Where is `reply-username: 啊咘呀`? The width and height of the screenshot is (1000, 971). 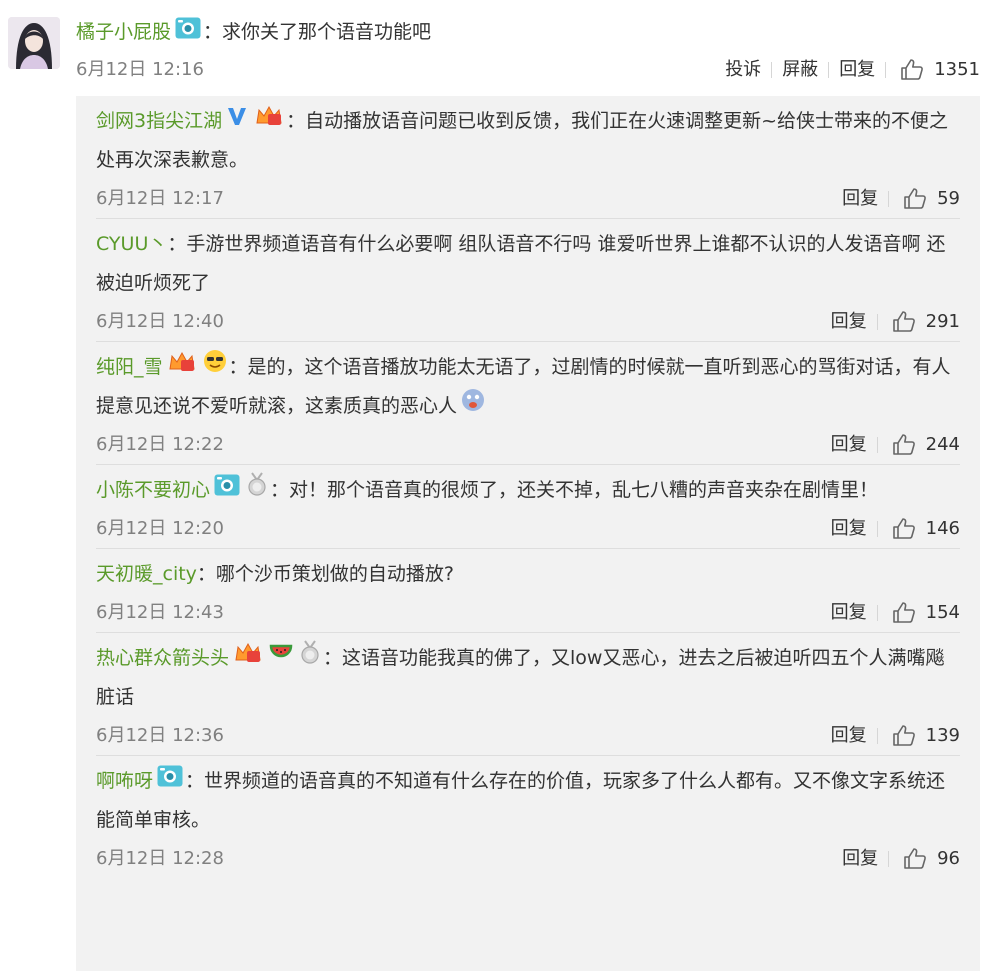 reply-username: 啊咘呀 is located at coordinates (124, 781).